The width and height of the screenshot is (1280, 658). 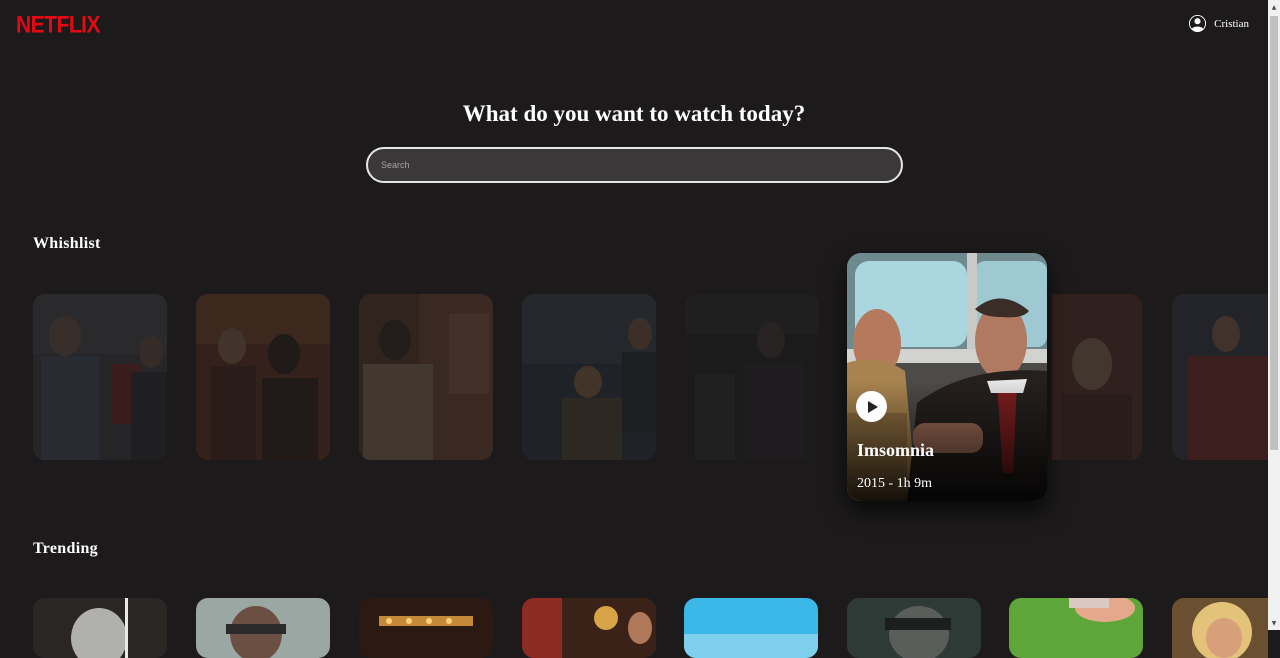 I want to click on page-headline: What do you want to watch today?, so click(x=634, y=113).